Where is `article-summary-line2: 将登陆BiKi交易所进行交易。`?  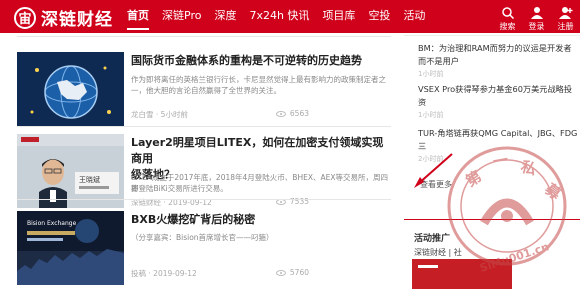 article-summary-line2: 将登陆BiKi交易所进行交易。 is located at coordinates (179, 188).